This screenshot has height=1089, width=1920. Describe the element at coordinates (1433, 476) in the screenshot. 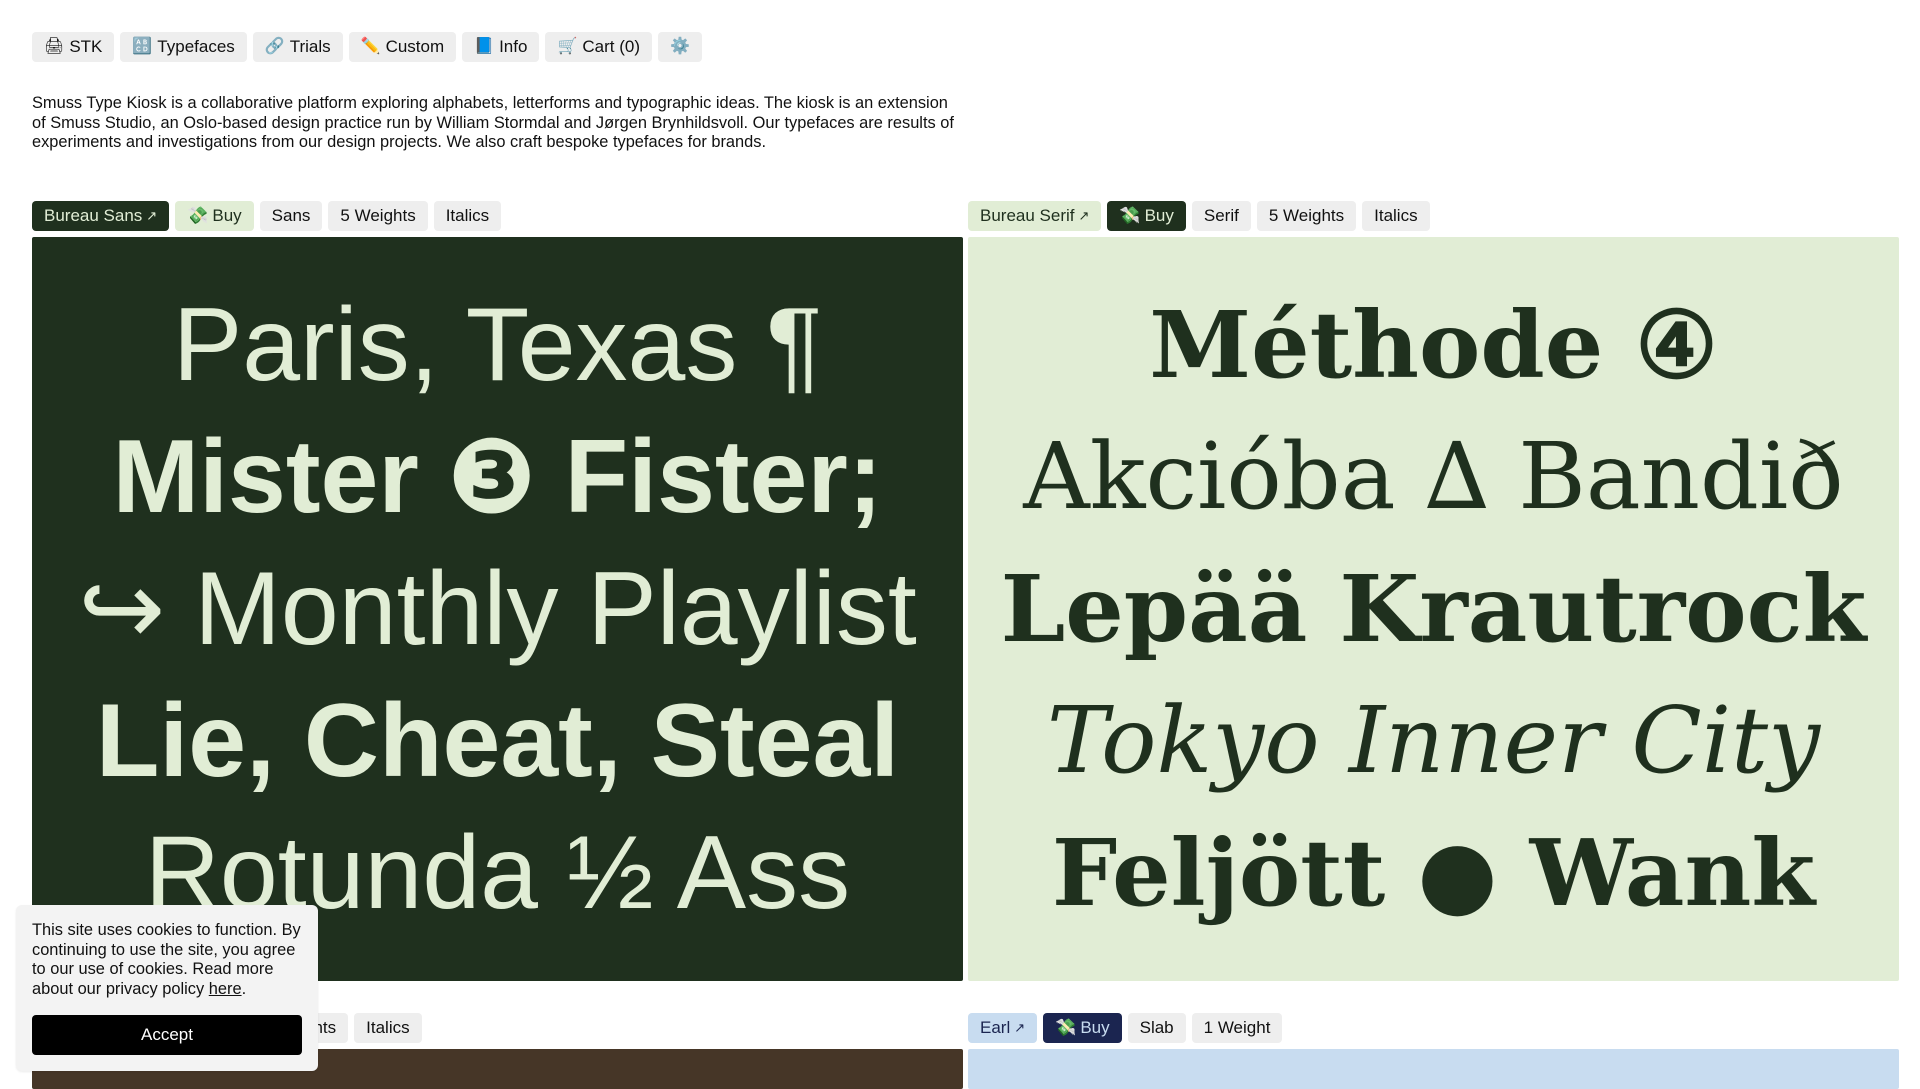

I see `specimen-line: Akcióba ∆ Bandið` at that location.